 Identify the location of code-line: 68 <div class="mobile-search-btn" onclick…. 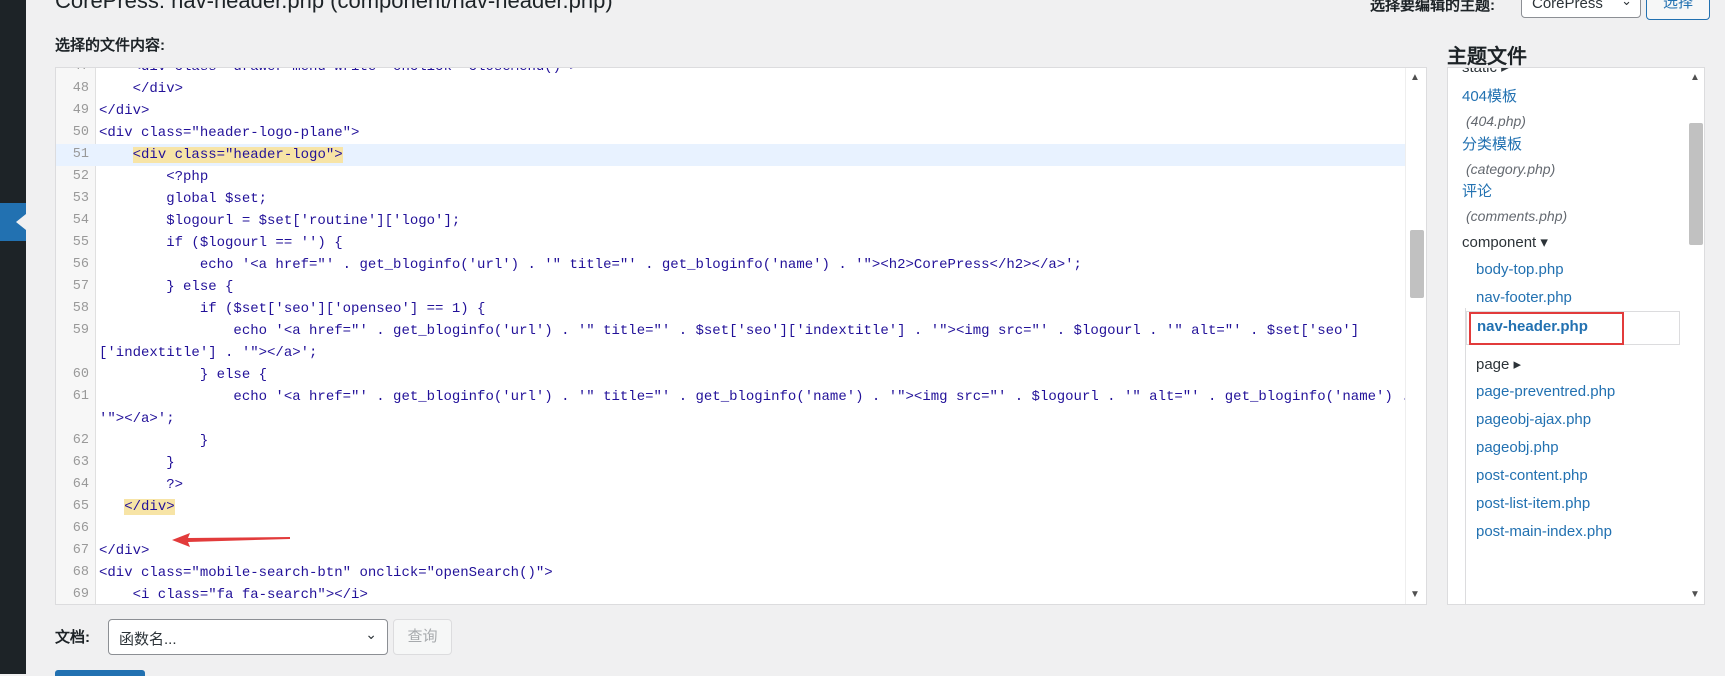
(741, 573).